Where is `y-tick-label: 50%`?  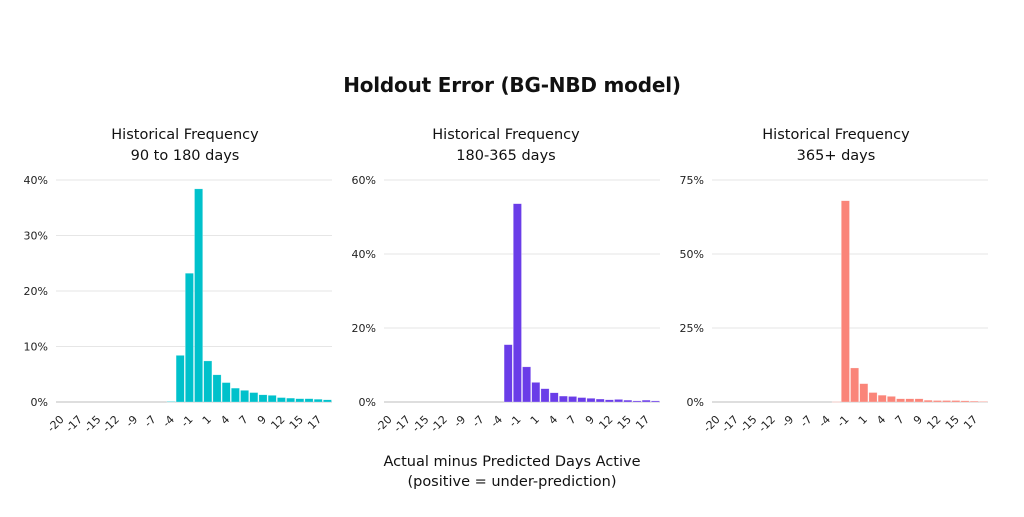
y-tick-label: 50% is located at coordinates (692, 254).